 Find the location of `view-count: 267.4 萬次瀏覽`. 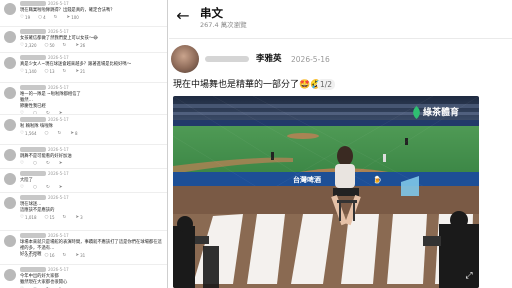

view-count: 267.4 萬次瀏覽 is located at coordinates (223, 25).